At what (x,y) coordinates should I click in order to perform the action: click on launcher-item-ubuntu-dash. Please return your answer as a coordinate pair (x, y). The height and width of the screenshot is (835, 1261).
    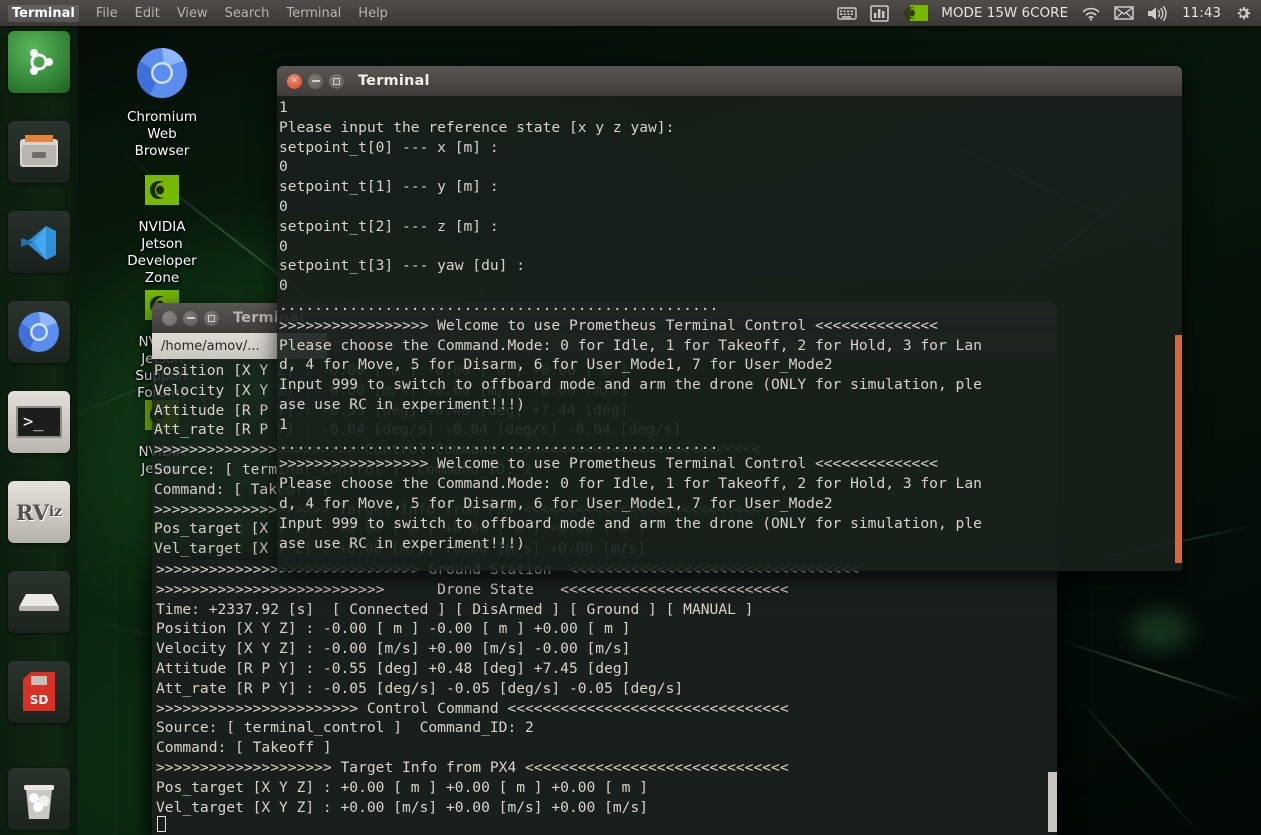
    Looking at the image, I should click on (39, 62).